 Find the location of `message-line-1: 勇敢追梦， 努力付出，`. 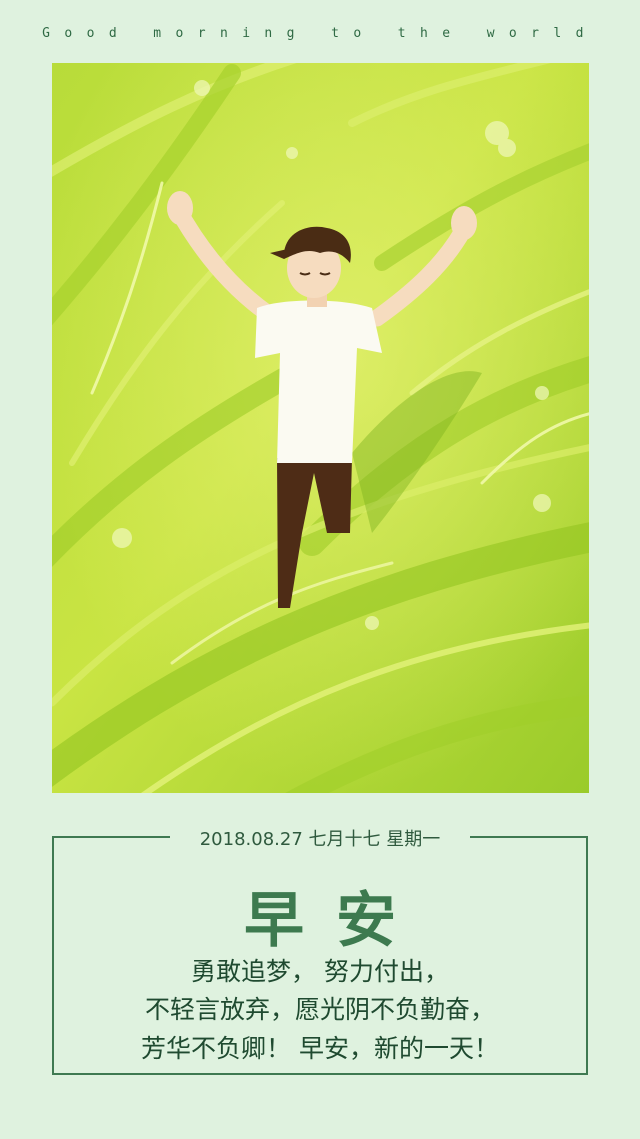

message-line-1: 勇敢追梦， 努力付出， is located at coordinates (320, 971).